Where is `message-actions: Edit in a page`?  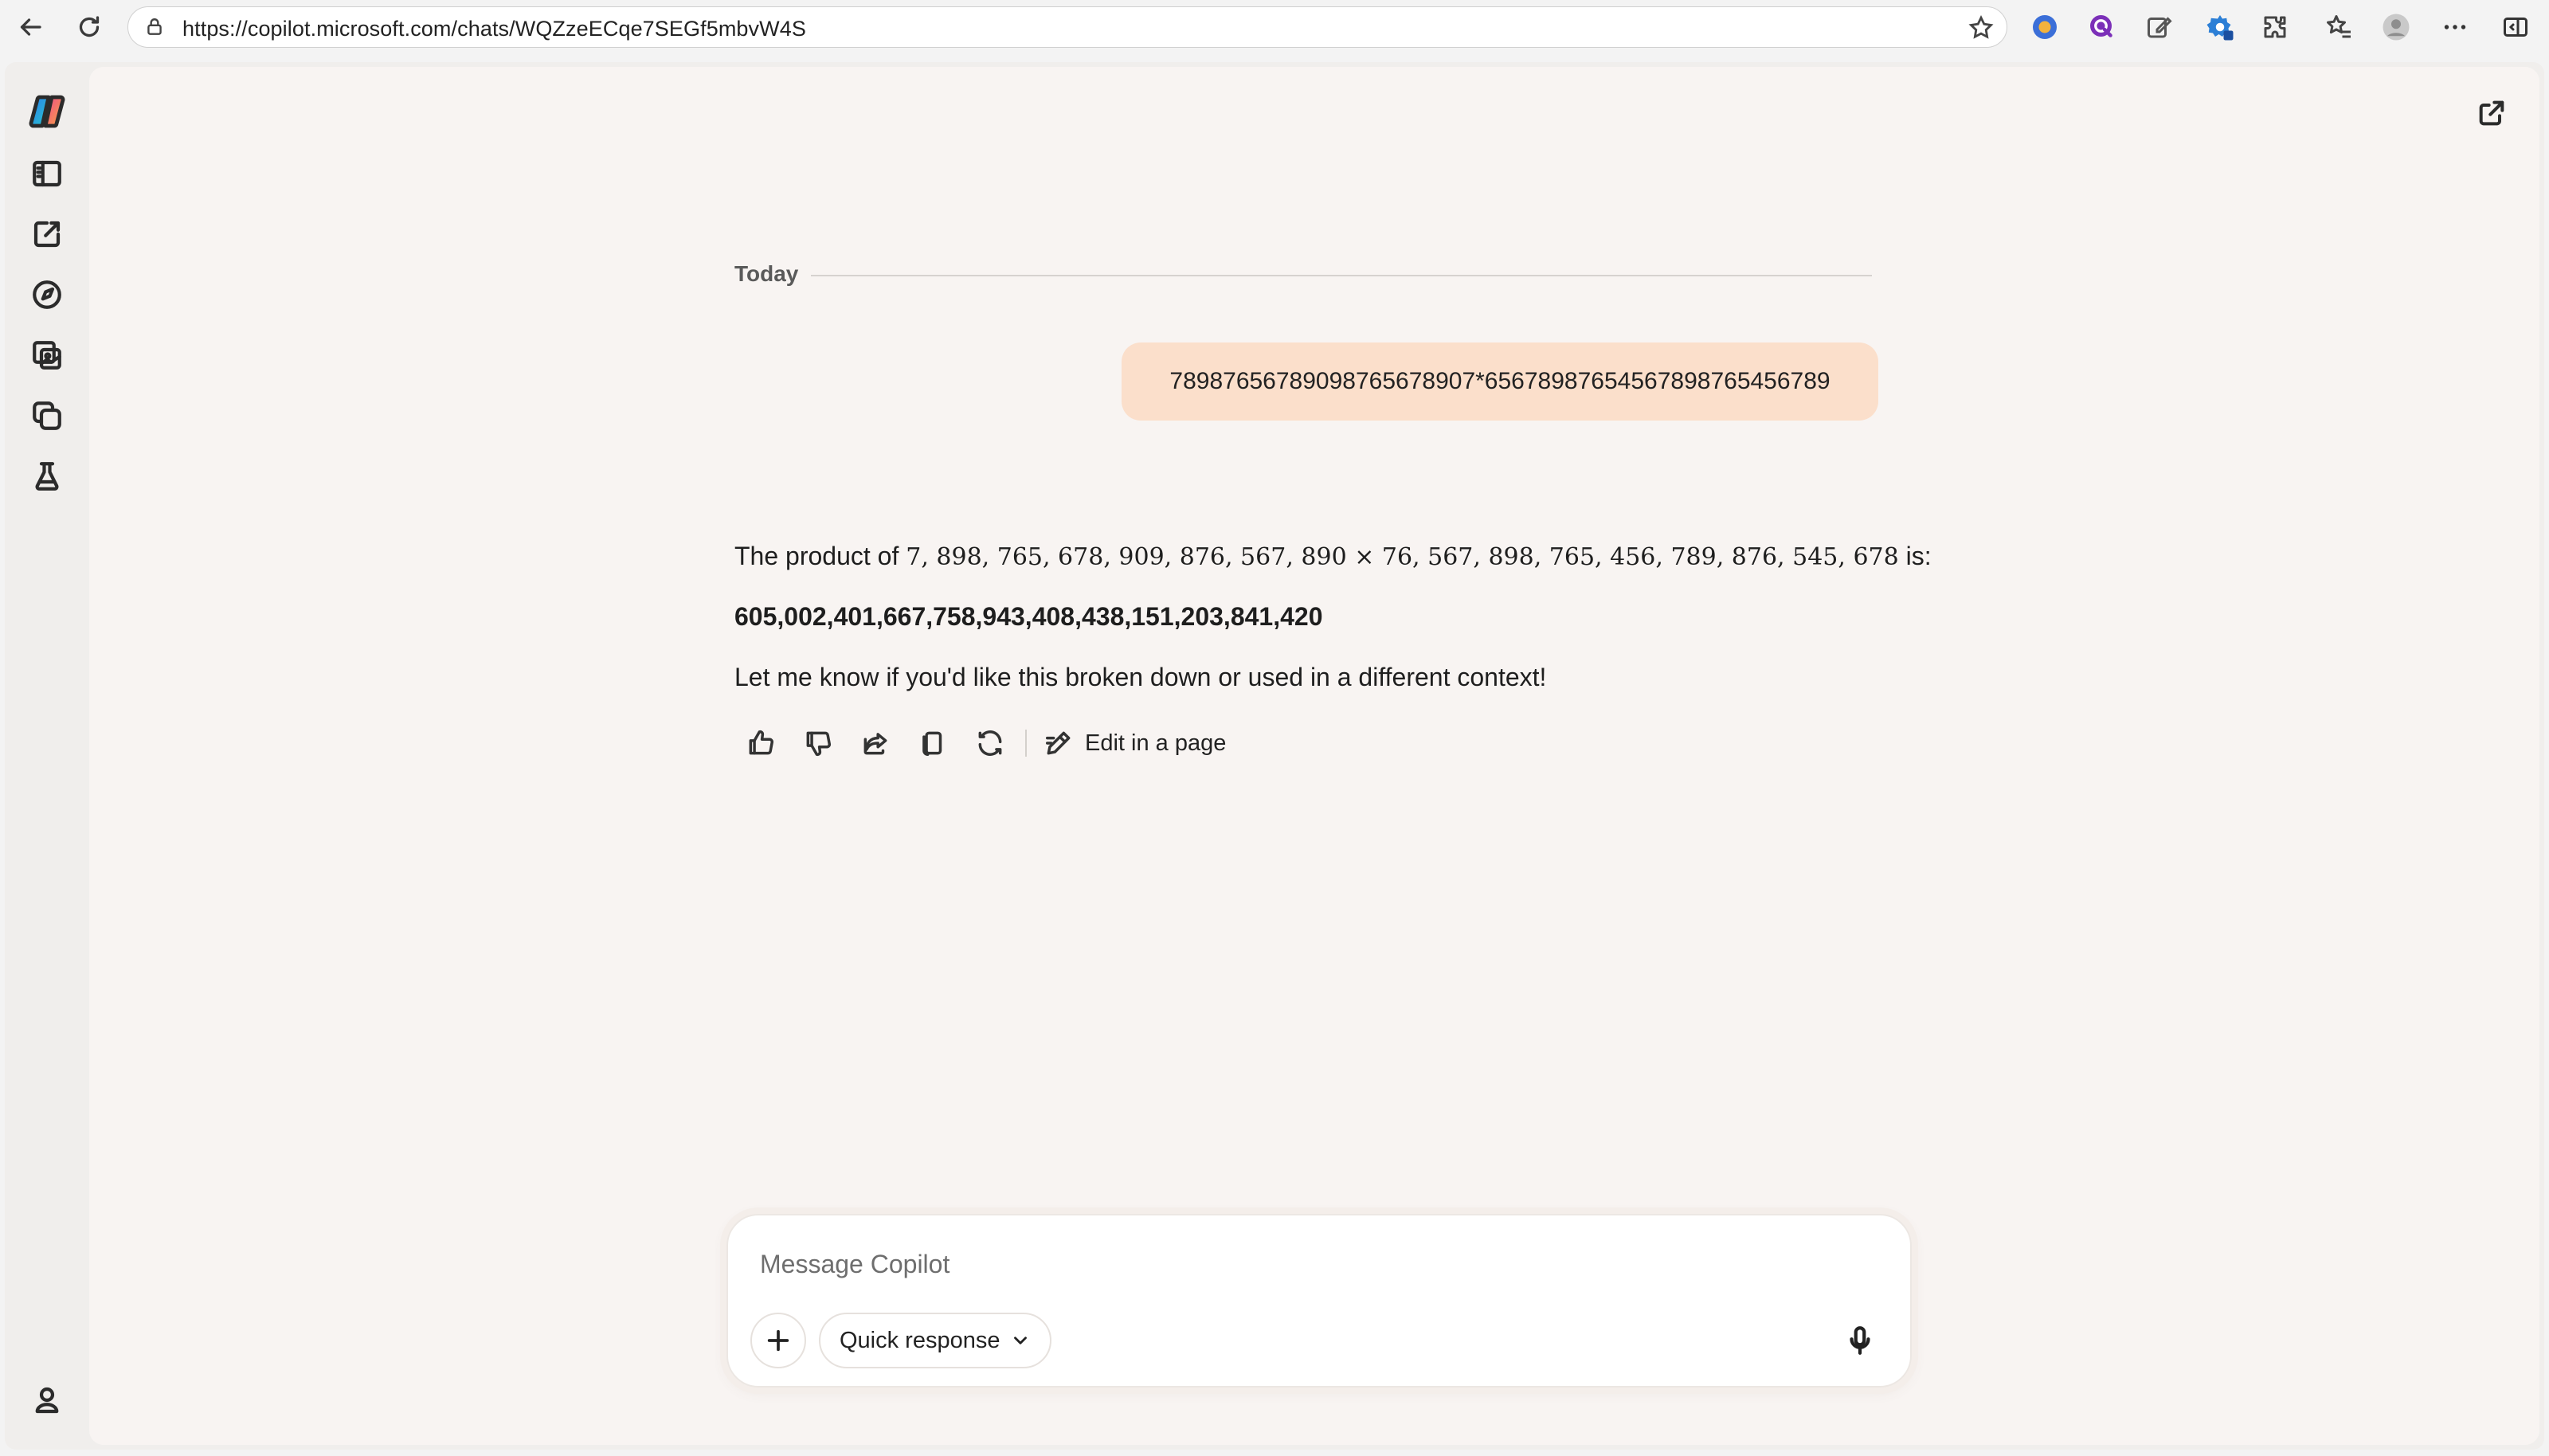
message-actions: Edit in a page is located at coordinates (1013, 742).